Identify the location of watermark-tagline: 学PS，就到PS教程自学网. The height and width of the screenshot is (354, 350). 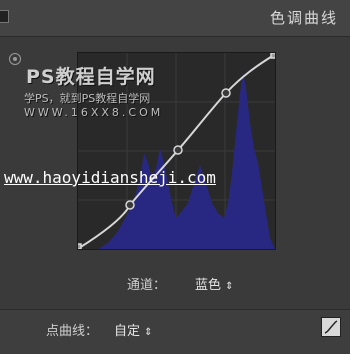
(87, 98).